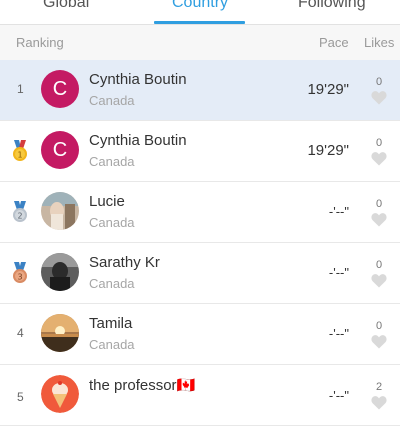 This screenshot has width=400, height=426. I want to click on tab-global: Global, so click(66, 6).